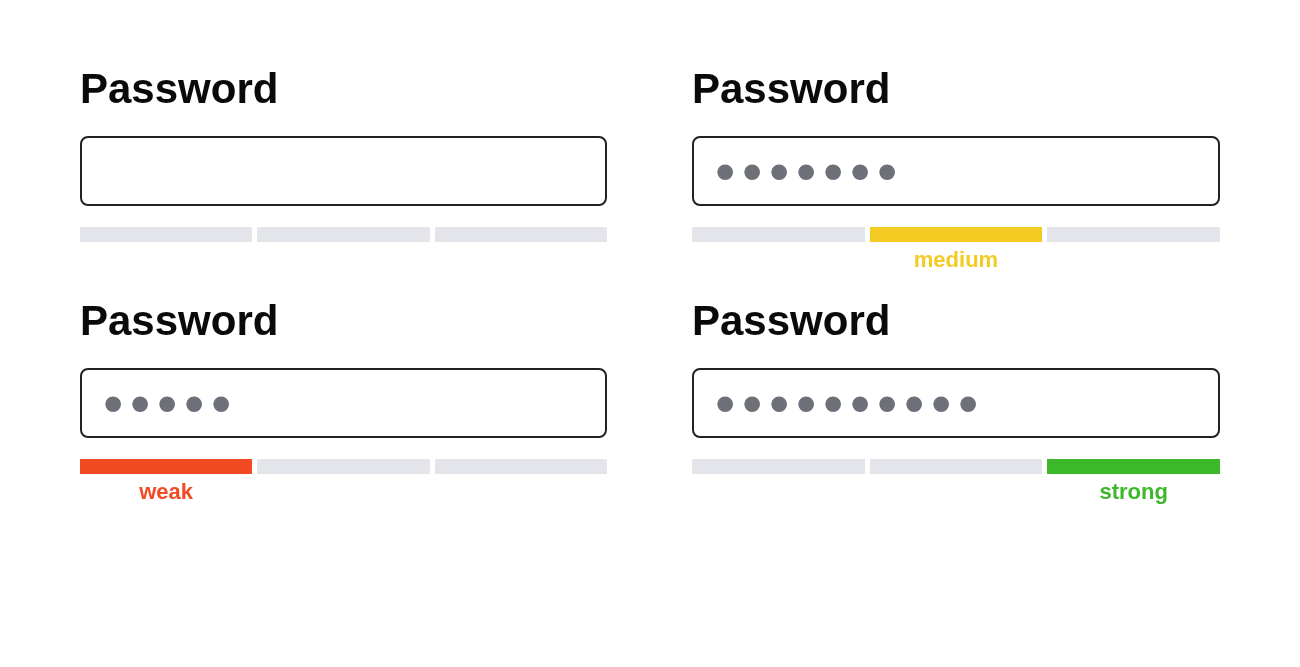 This screenshot has width=1300, height=667. Describe the element at coordinates (956, 171) in the screenshot. I see `password-field: •••••••` at that location.